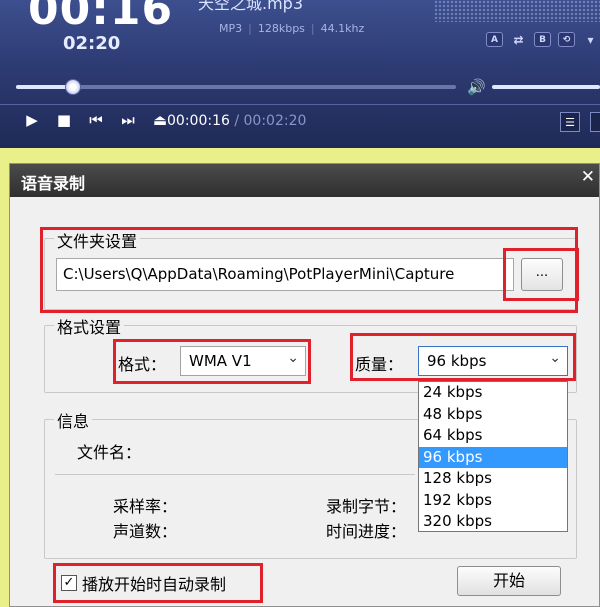 This screenshot has width=600, height=607. What do you see at coordinates (275, 121) in the screenshot?
I see `total-time: 00:02:20` at bounding box center [275, 121].